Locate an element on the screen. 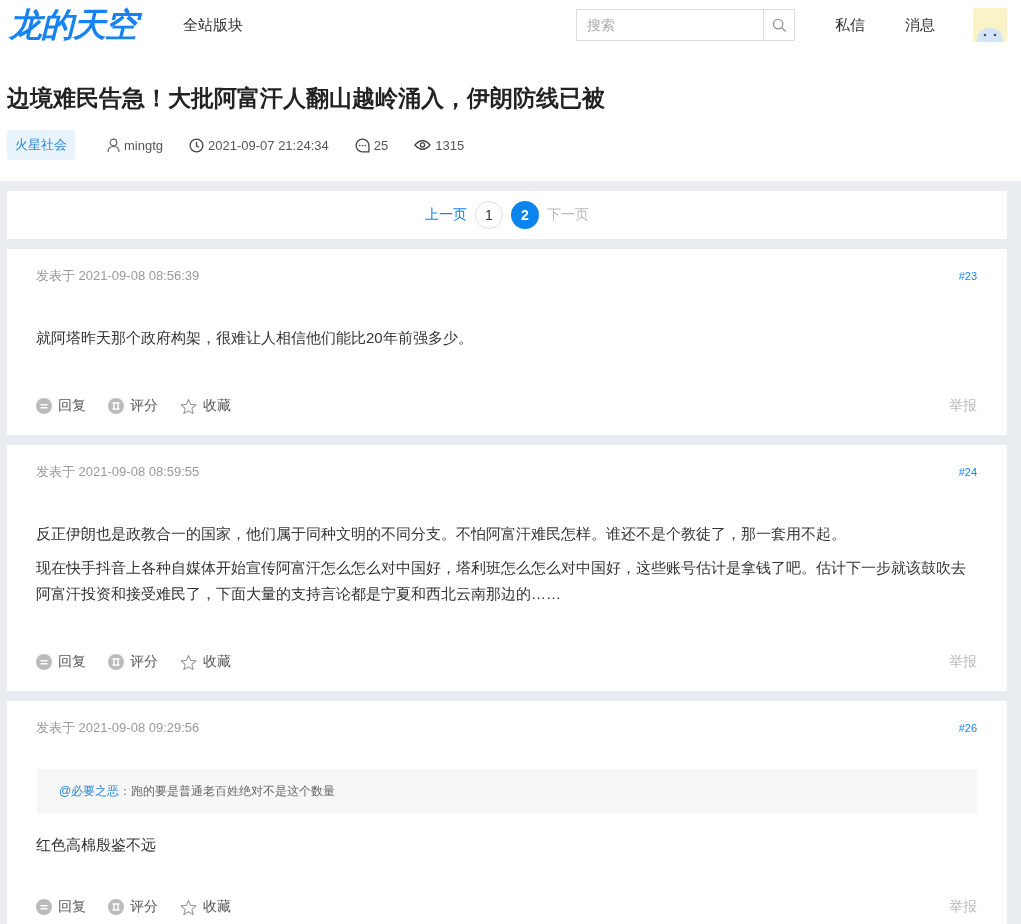 The width and height of the screenshot is (1021, 924). site-logo: 龙的天空 is located at coordinates (75, 25).